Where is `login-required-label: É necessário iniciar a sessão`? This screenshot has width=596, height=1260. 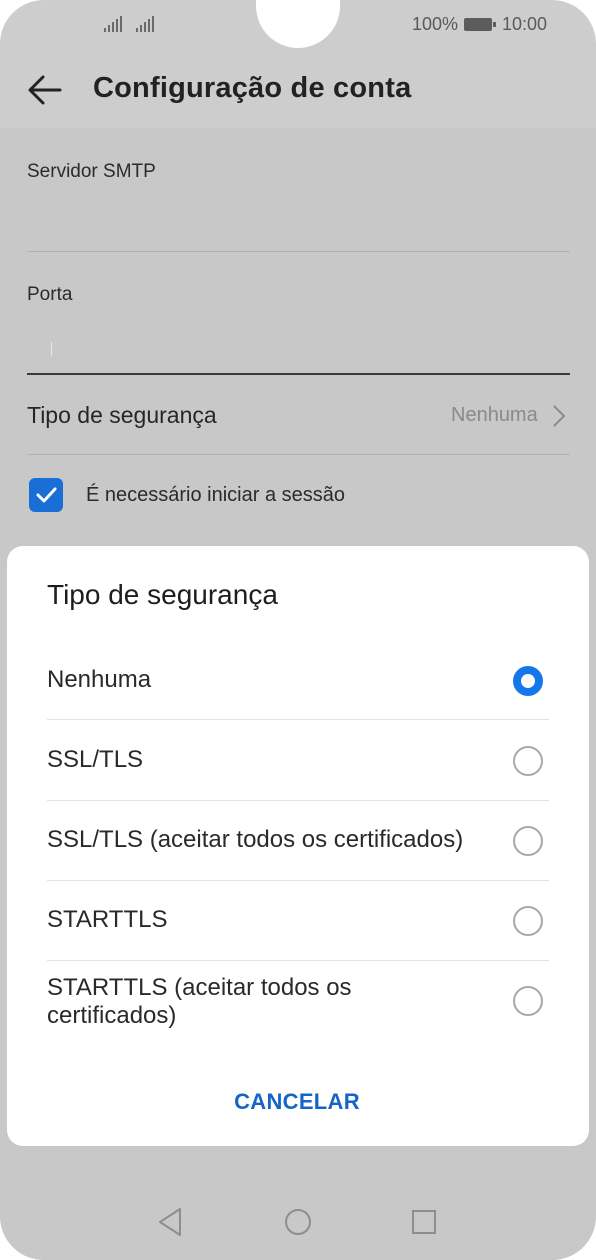 login-required-label: É necessário iniciar a sessão is located at coordinates (216, 495).